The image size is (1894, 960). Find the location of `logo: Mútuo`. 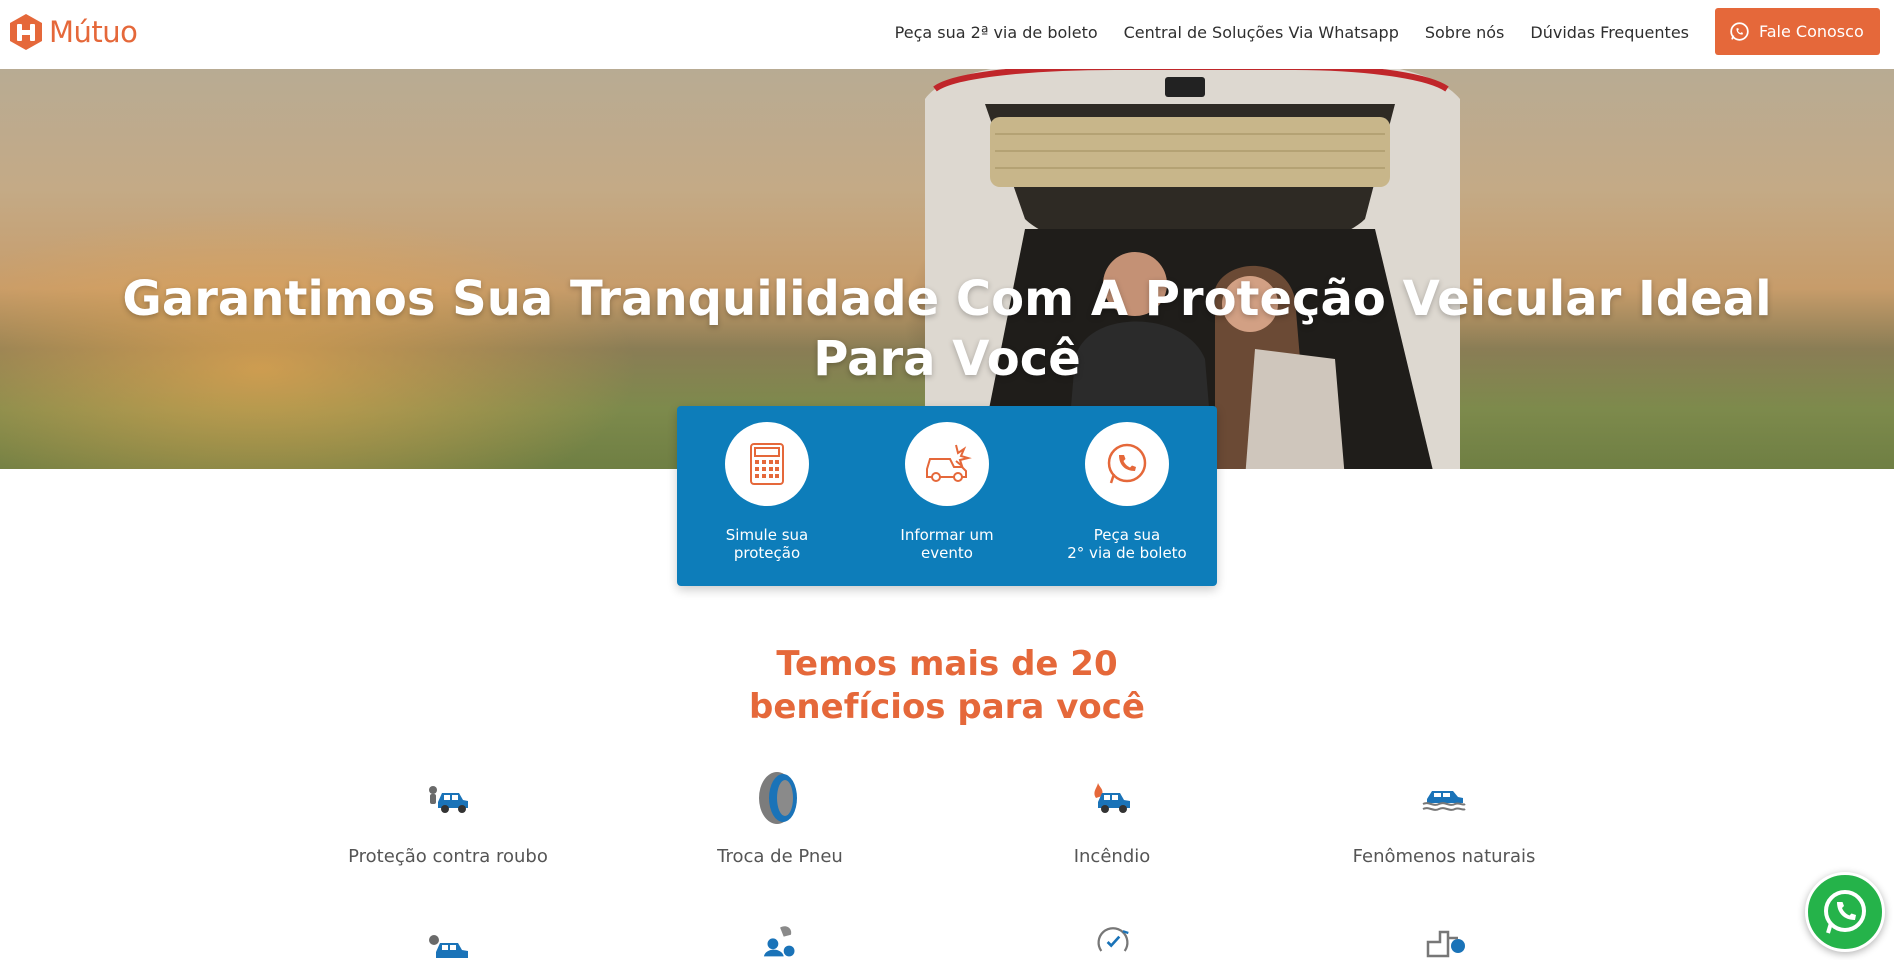

logo: Mútuo is located at coordinates (73, 32).